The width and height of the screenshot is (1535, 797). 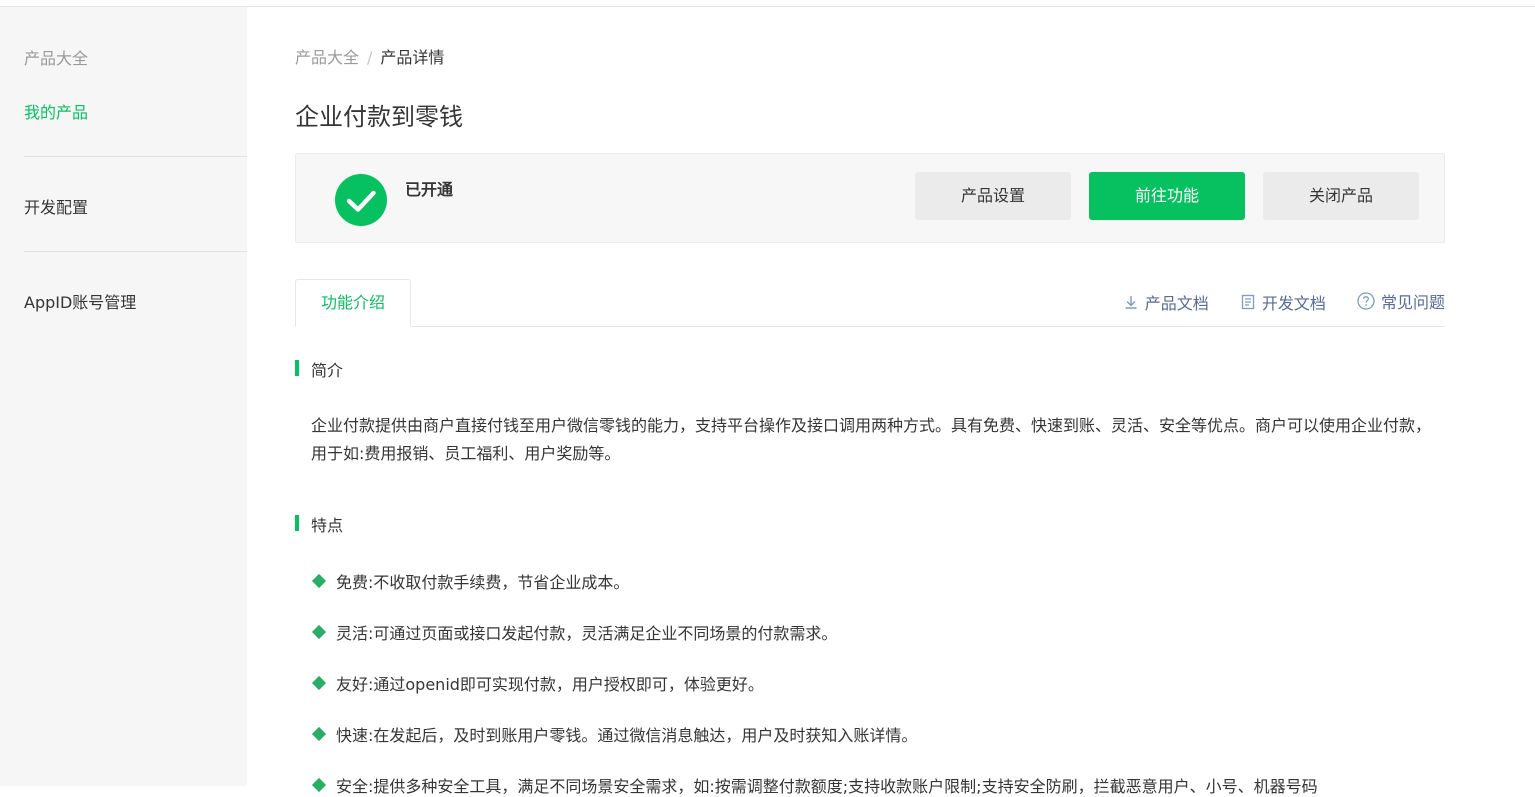 I want to click on goto-function-button: 前往功能, so click(x=1167, y=196).